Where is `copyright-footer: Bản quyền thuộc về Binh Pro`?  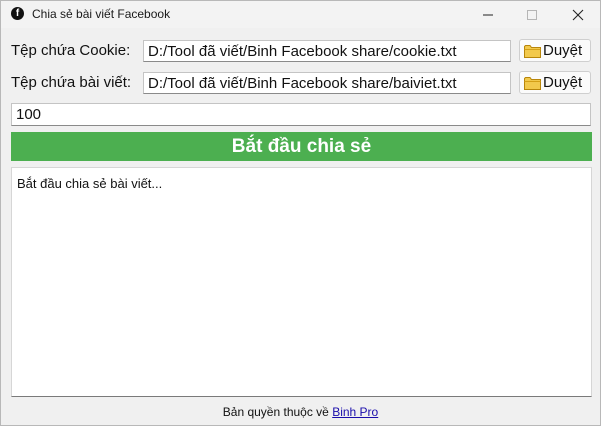
copyright-footer: Bản quyền thuộc về Binh Pro is located at coordinates (300, 412).